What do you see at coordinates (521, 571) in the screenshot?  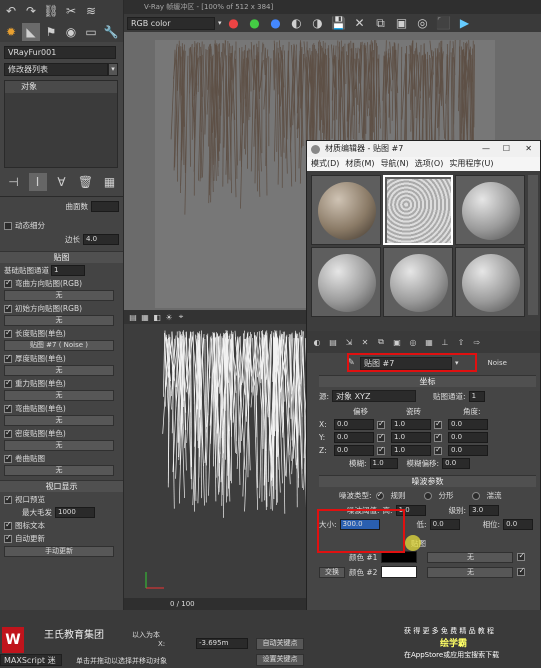 I see `color2-map-checkbox` at bounding box center [521, 571].